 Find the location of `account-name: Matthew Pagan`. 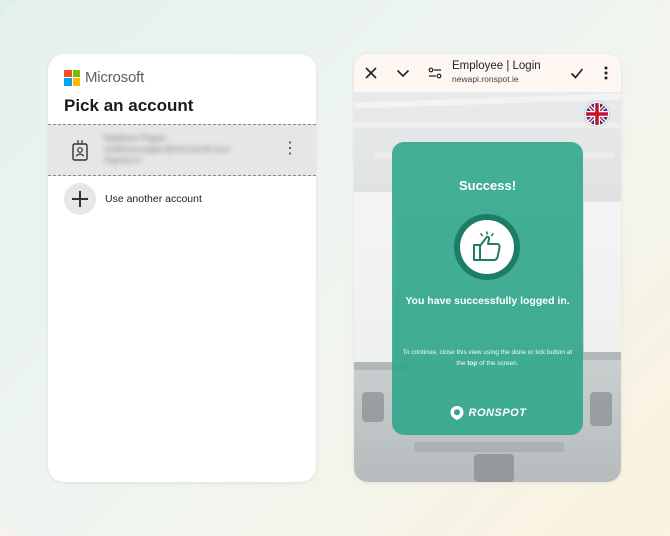

account-name: Matthew Pagan is located at coordinates (135, 138).